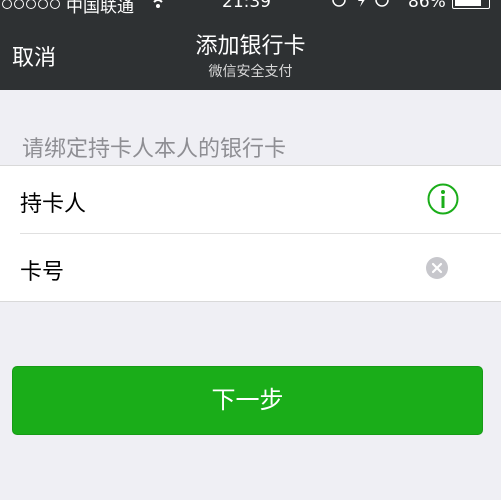 The height and width of the screenshot is (500, 501). Describe the element at coordinates (42, 272) in the screenshot. I see `card-number-label: 卡号` at that location.